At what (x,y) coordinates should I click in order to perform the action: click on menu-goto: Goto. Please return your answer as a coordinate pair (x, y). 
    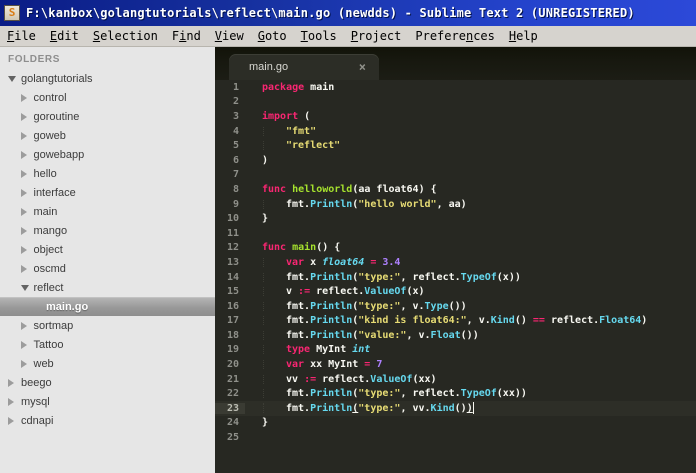
    Looking at the image, I should click on (272, 36).